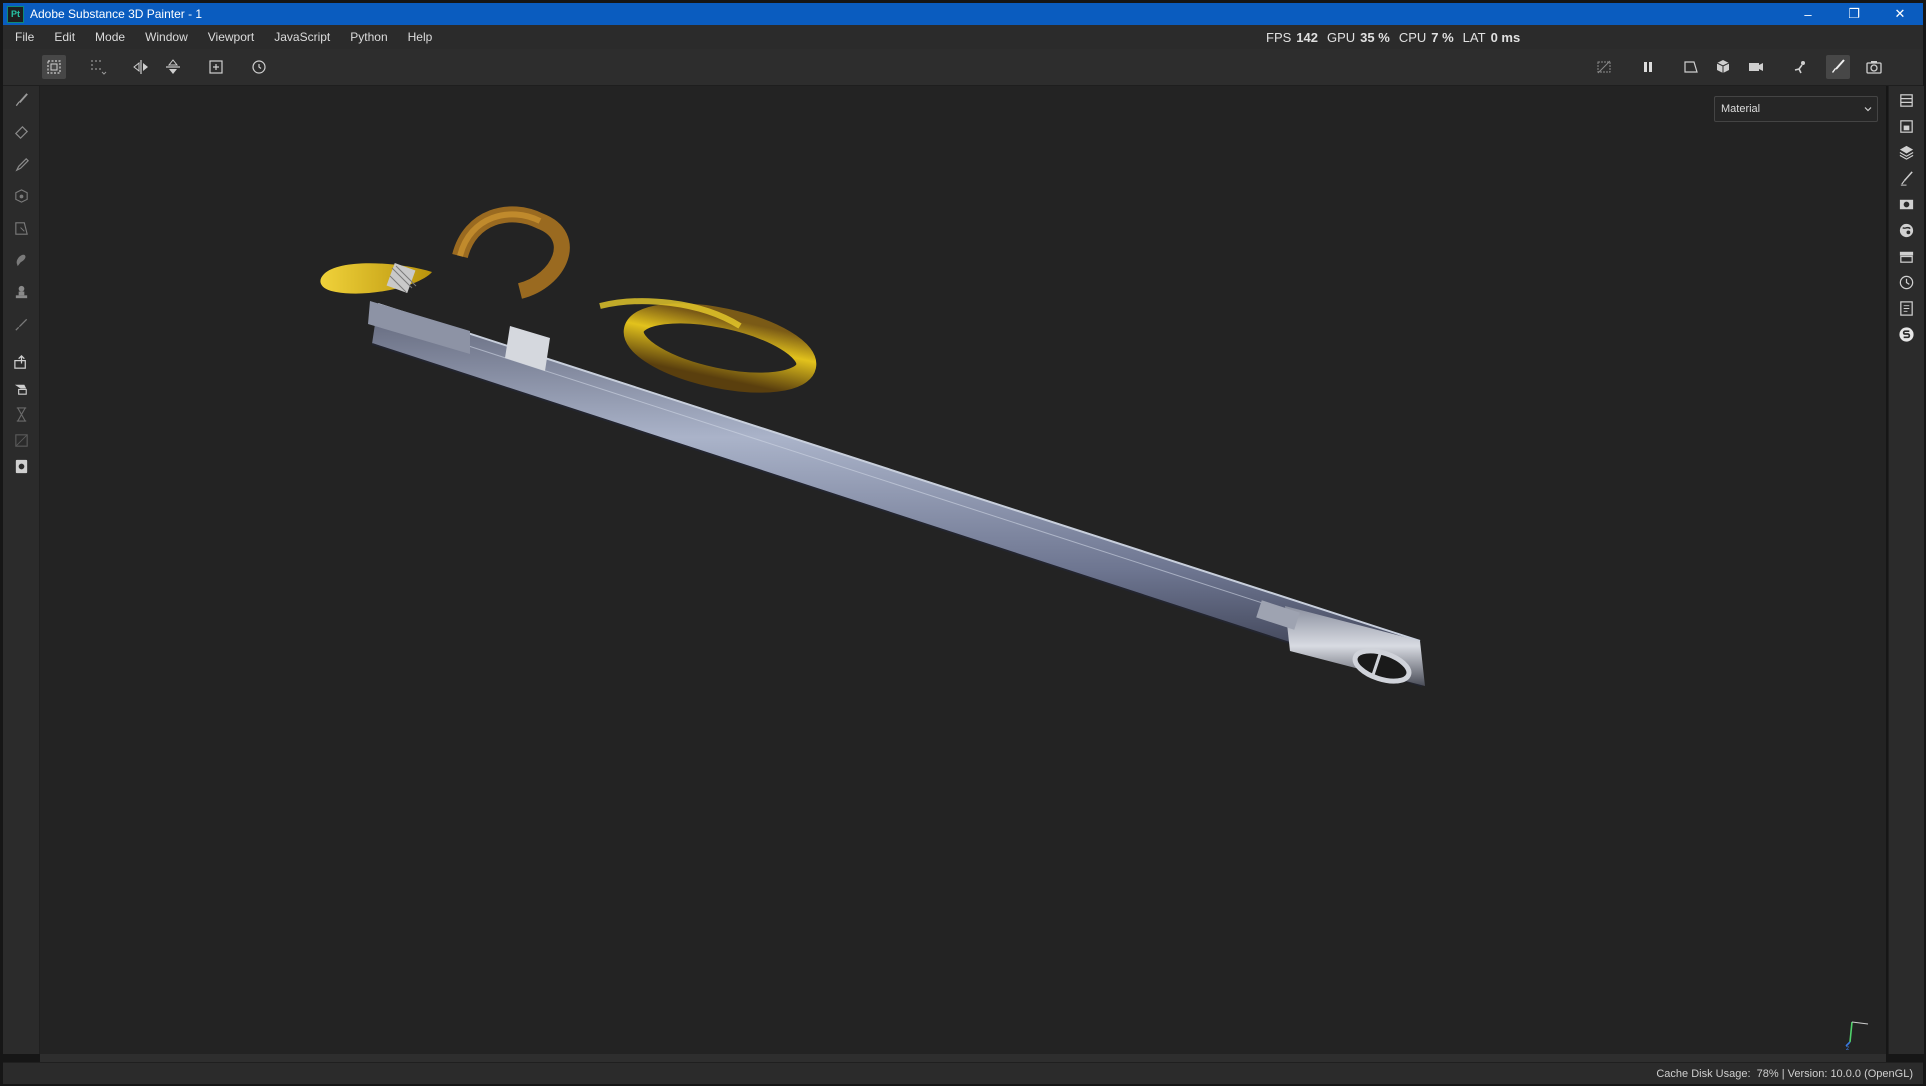 This screenshot has width=1926, height=1086. What do you see at coordinates (21, 324) in the screenshot?
I see `color-picker-icon` at bounding box center [21, 324].